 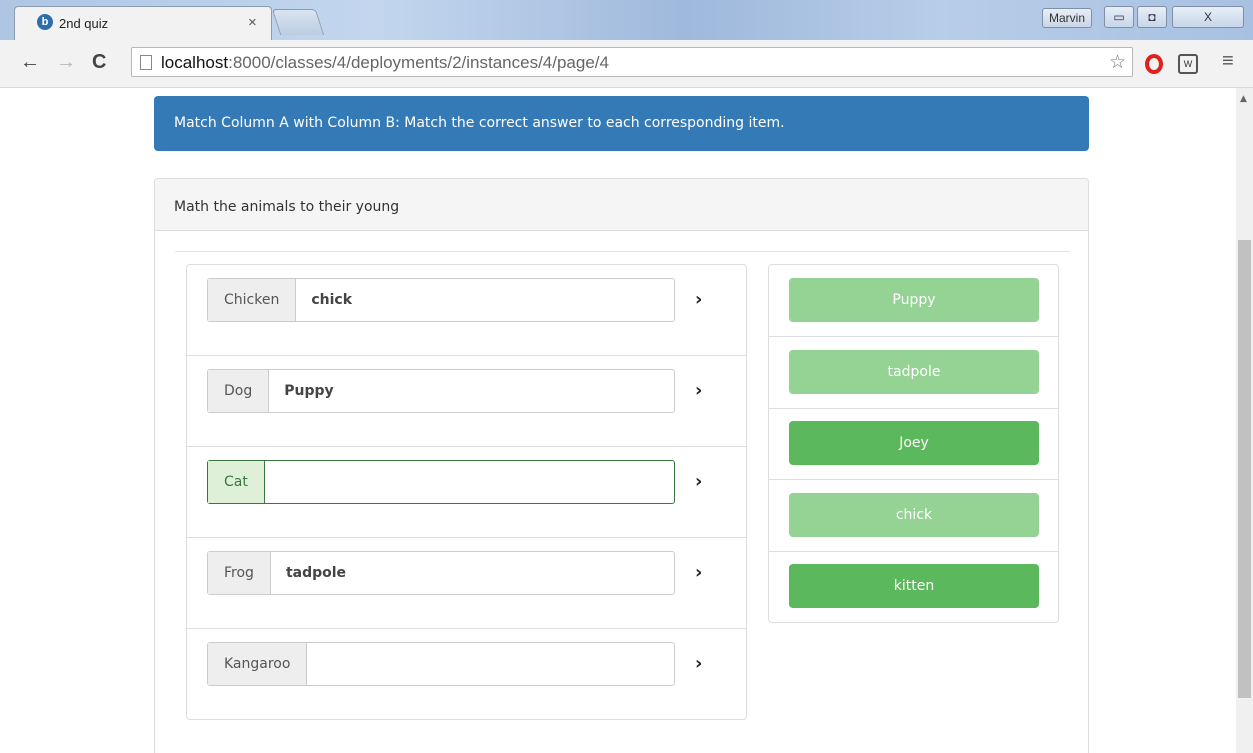 I want to click on column-b-row: Puppy, so click(x=913, y=301).